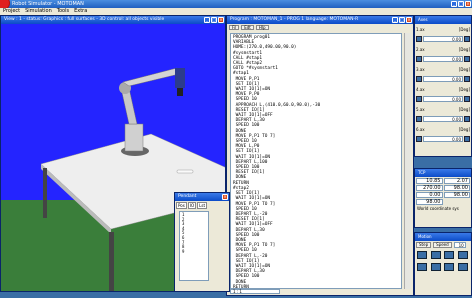  What do you see at coordinates (395, 20) in the screenshot?
I see `program-minimize-button: _` at bounding box center [395, 20].